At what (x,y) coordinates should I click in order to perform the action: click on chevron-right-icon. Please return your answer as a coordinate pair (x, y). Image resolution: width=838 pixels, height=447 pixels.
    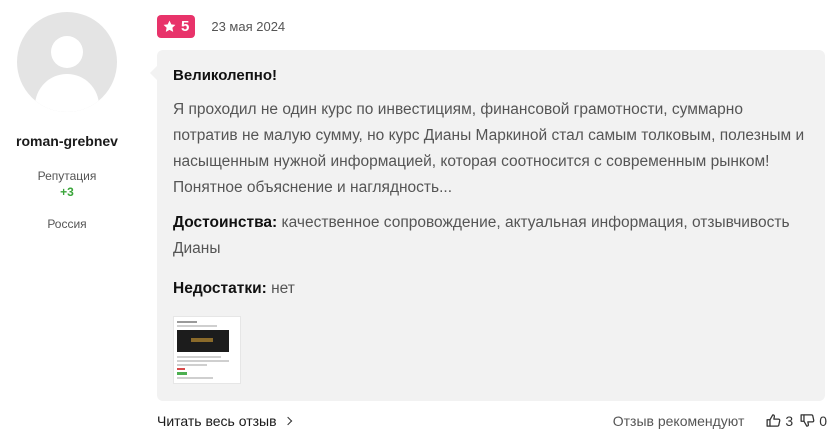
    Looking at the image, I should click on (287, 420).